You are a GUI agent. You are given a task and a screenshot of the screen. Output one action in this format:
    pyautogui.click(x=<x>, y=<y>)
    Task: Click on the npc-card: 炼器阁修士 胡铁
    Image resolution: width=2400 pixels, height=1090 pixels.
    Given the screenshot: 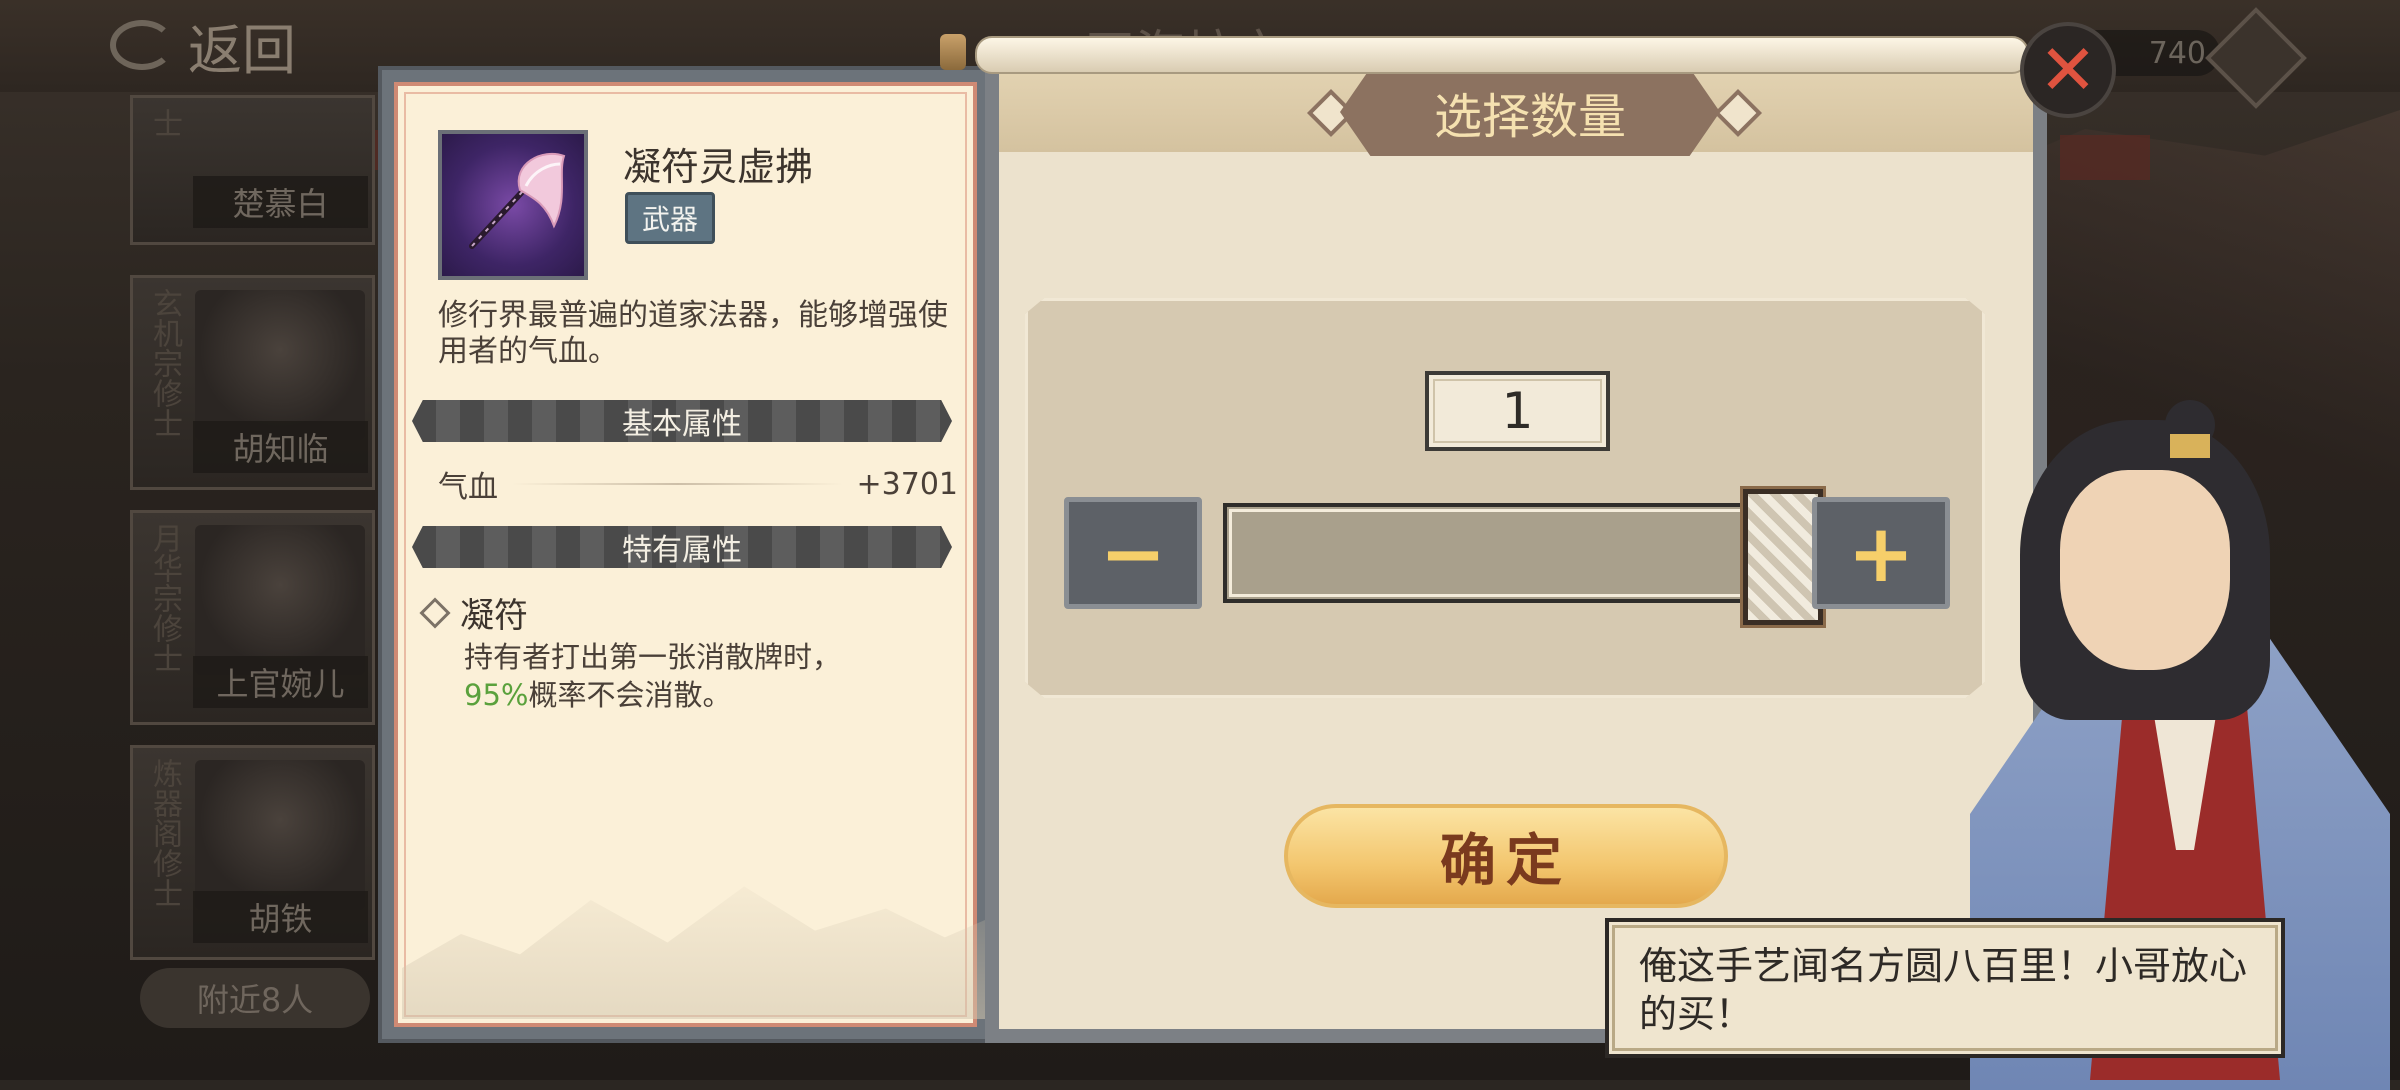 What is the action you would take?
    pyautogui.click(x=252, y=852)
    